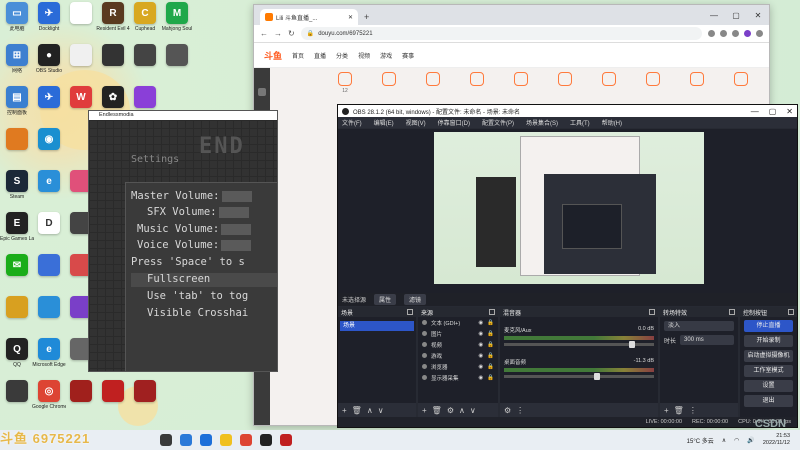 The height and width of the screenshot is (450, 800). Describe the element at coordinates (198, 212) in the screenshot. I see `sfx-volume-row: SFX Volume:` at that location.